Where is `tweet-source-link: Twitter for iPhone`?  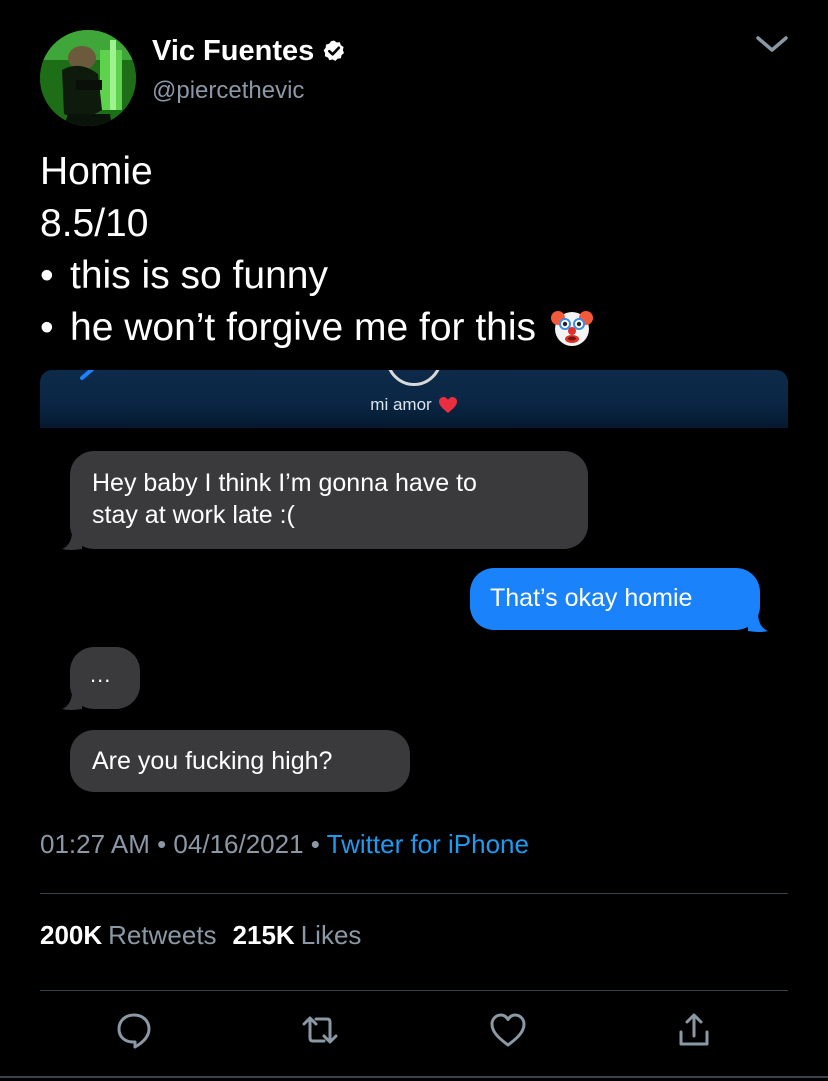
tweet-source-link: Twitter for iPhone is located at coordinates (428, 844).